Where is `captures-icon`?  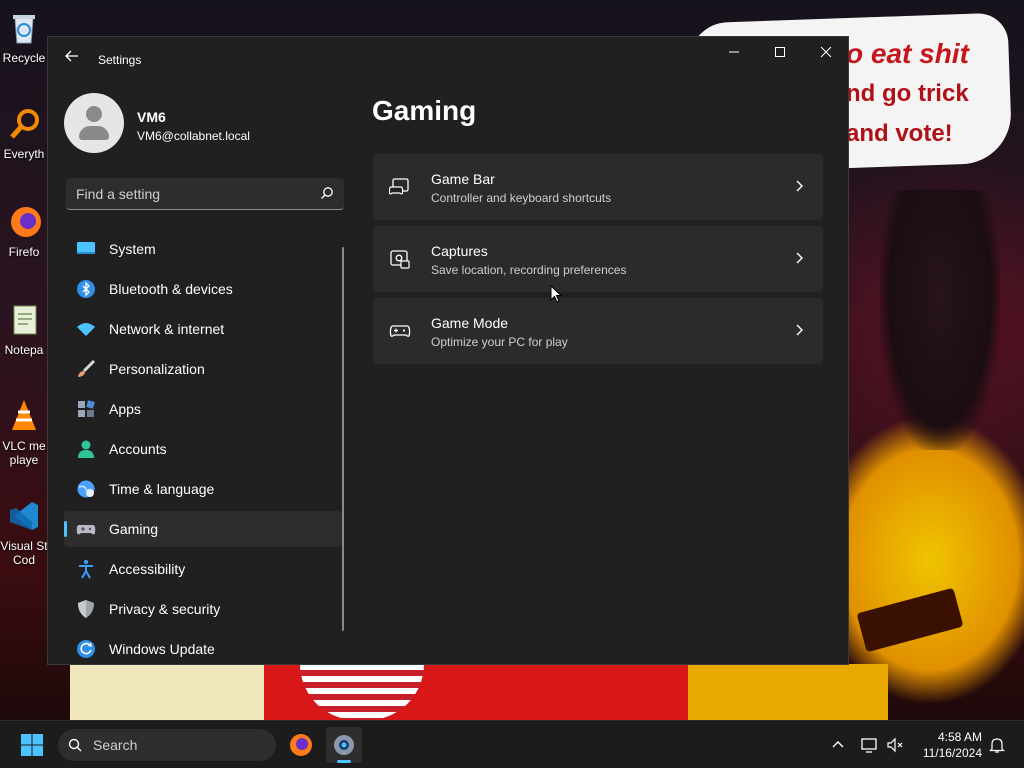
captures-icon is located at coordinates (400, 259).